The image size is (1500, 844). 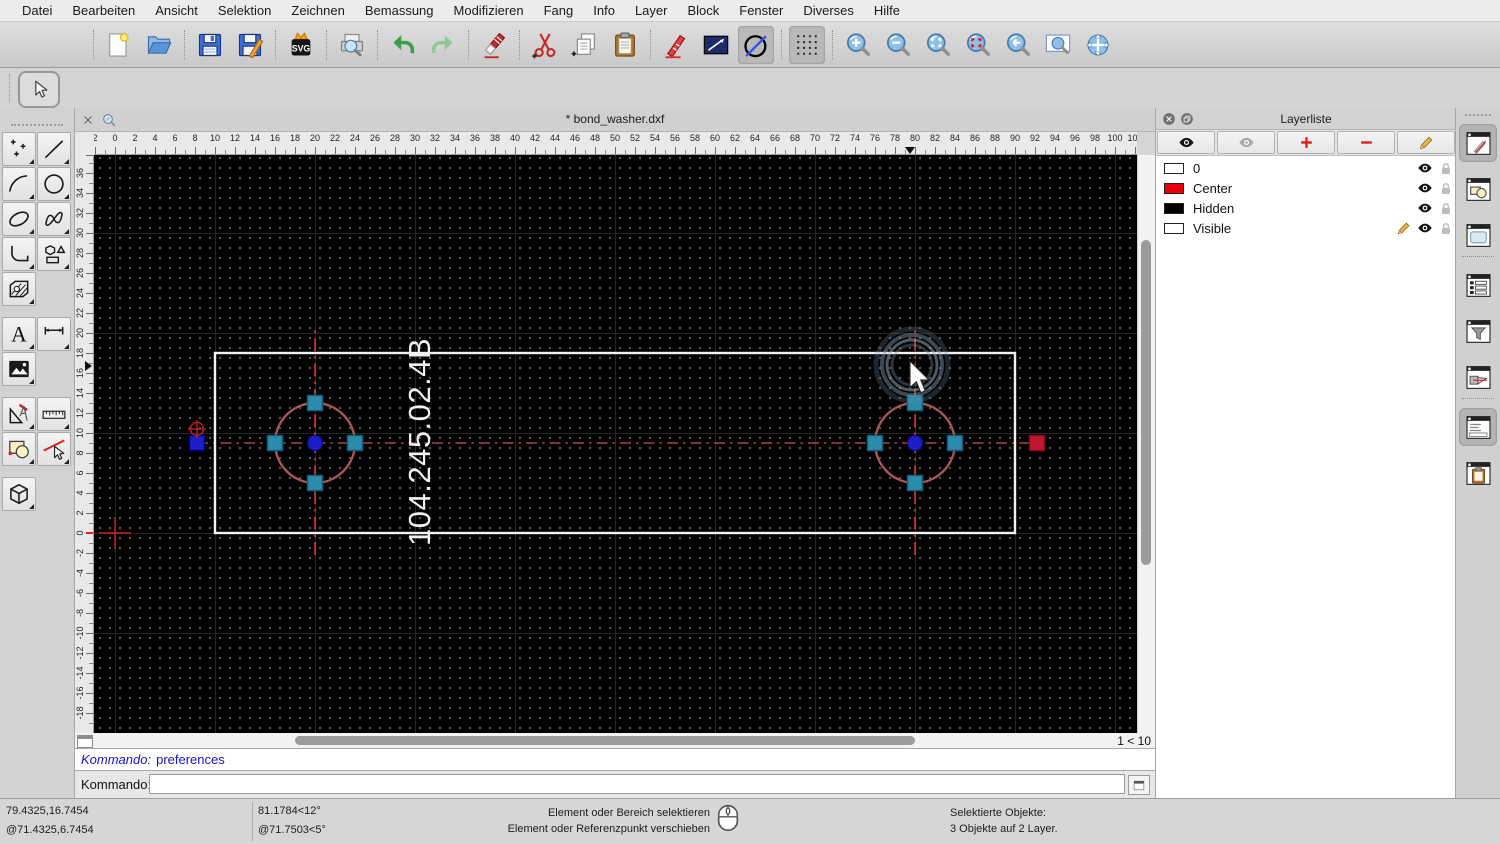 I want to click on export-svg-button: SVG, so click(x=301, y=45).